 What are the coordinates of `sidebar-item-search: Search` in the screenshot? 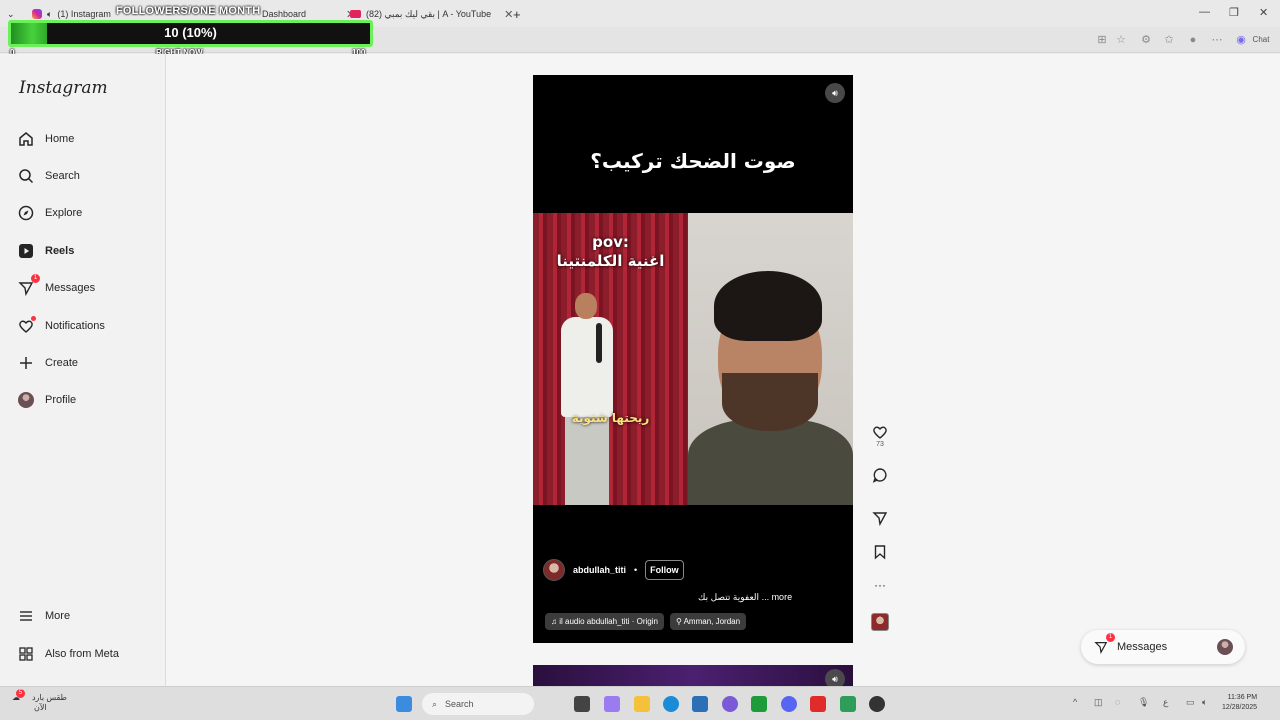 It's located at (49, 176).